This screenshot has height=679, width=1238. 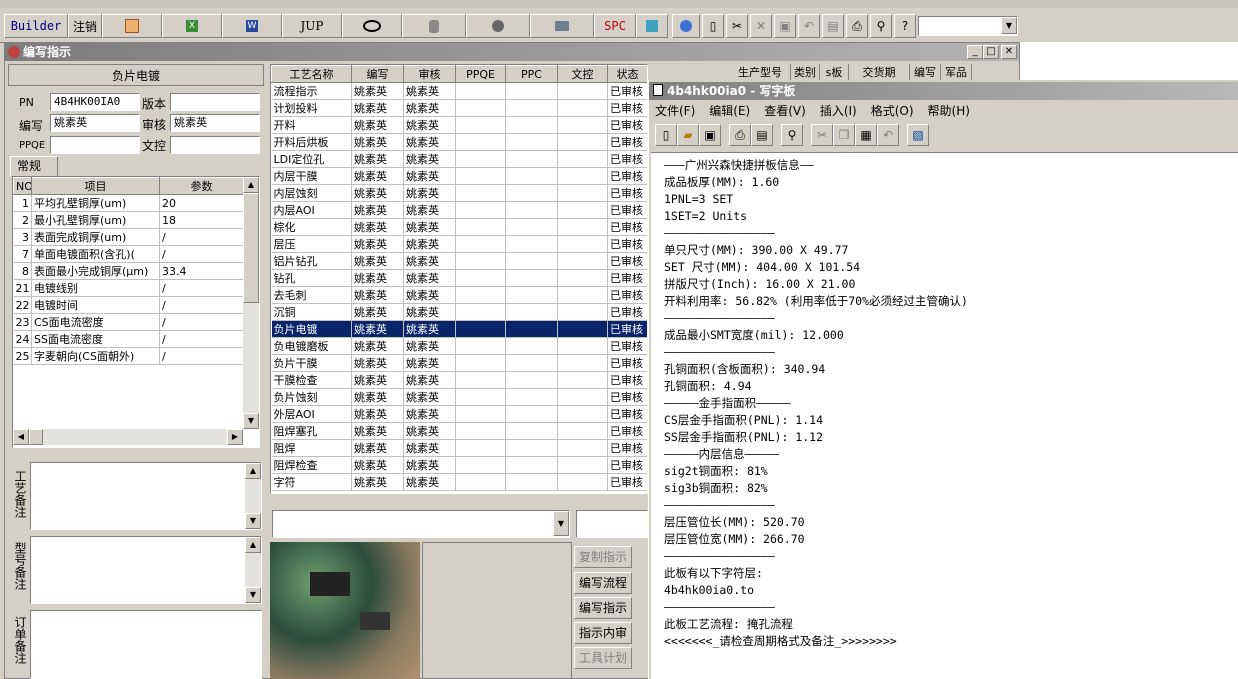 What do you see at coordinates (459, 346) in the screenshot?
I see `table-row: 负电镀磨板 姚素英 姚素英 已审核` at bounding box center [459, 346].